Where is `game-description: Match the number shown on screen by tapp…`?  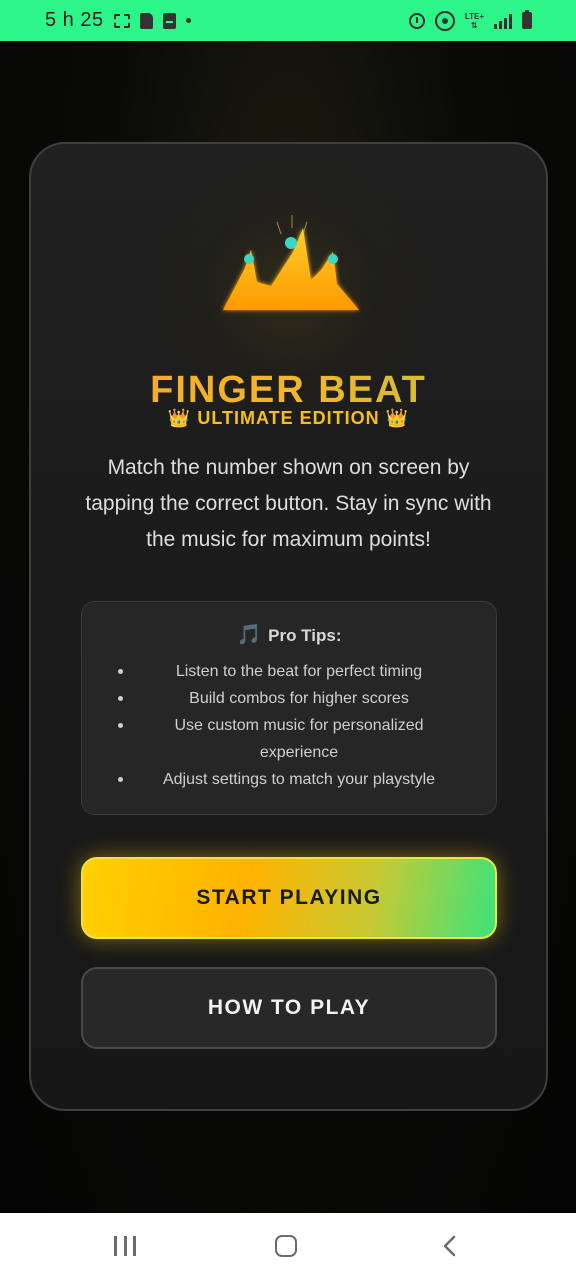 game-description: Match the number shown on screen by tapp… is located at coordinates (288, 503).